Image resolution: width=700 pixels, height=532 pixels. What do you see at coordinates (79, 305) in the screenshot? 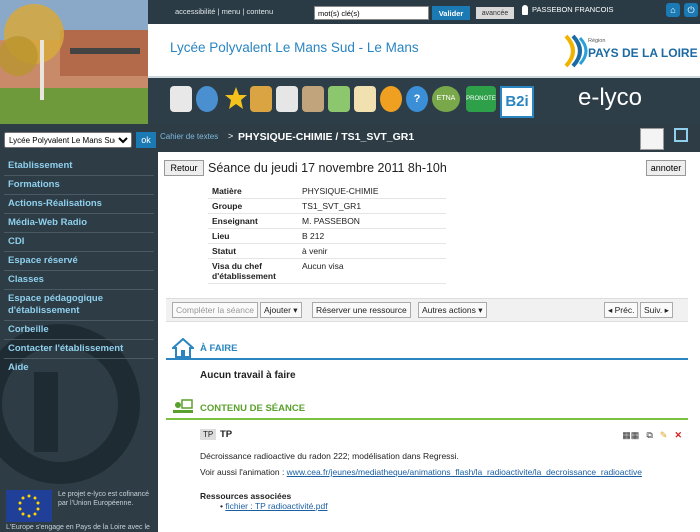
I see `sidebar-item-espace-pedagogique: Espace pédagogique d'établissement` at bounding box center [79, 305].